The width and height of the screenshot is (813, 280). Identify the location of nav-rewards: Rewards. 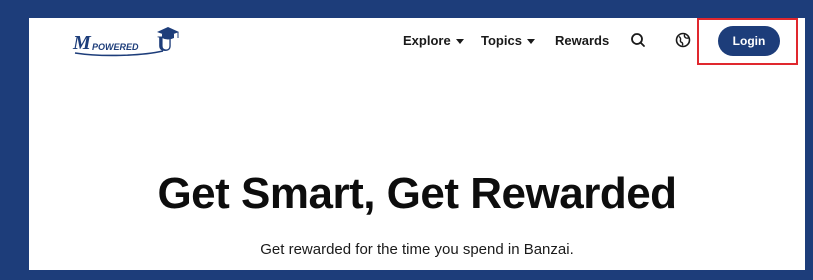
(582, 40).